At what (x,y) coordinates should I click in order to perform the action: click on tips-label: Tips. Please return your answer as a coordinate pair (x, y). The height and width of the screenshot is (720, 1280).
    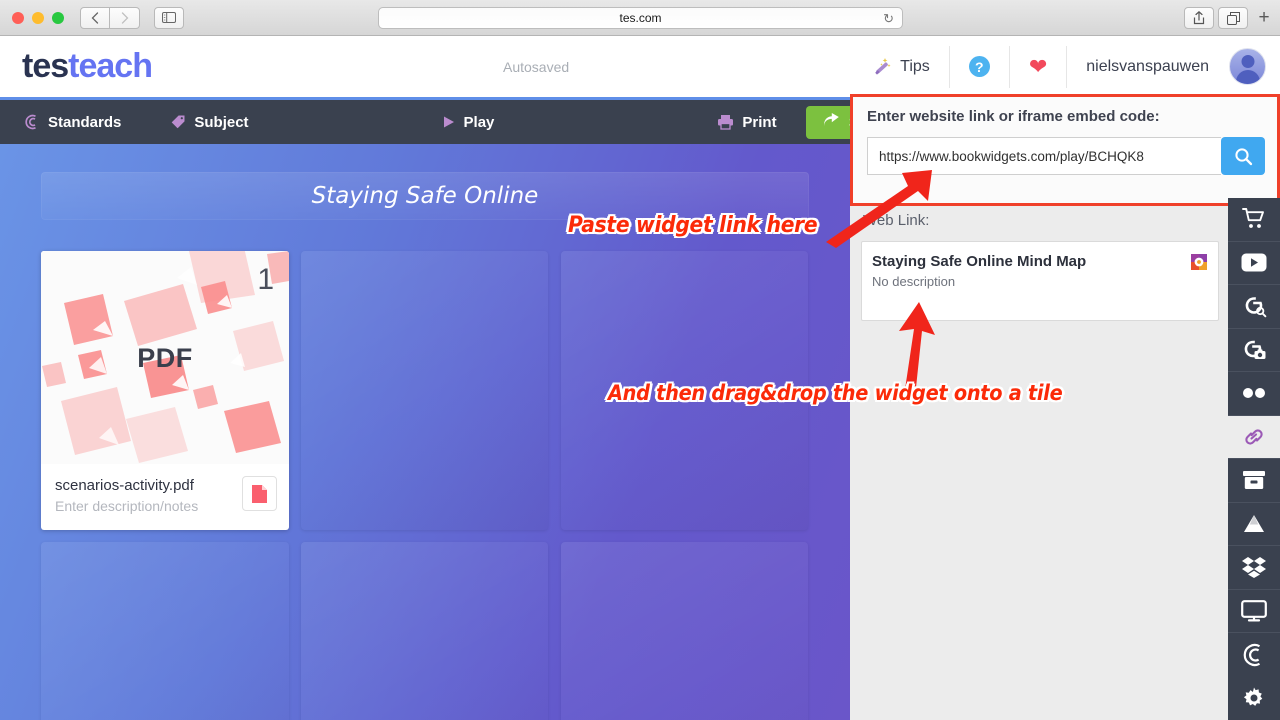
    Looking at the image, I should click on (915, 66).